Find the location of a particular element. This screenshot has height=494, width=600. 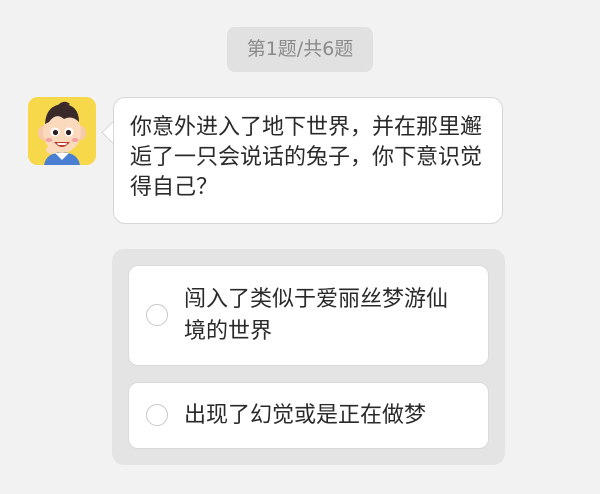

question-progress-badge: 第1题/共6题 is located at coordinates (300, 49).